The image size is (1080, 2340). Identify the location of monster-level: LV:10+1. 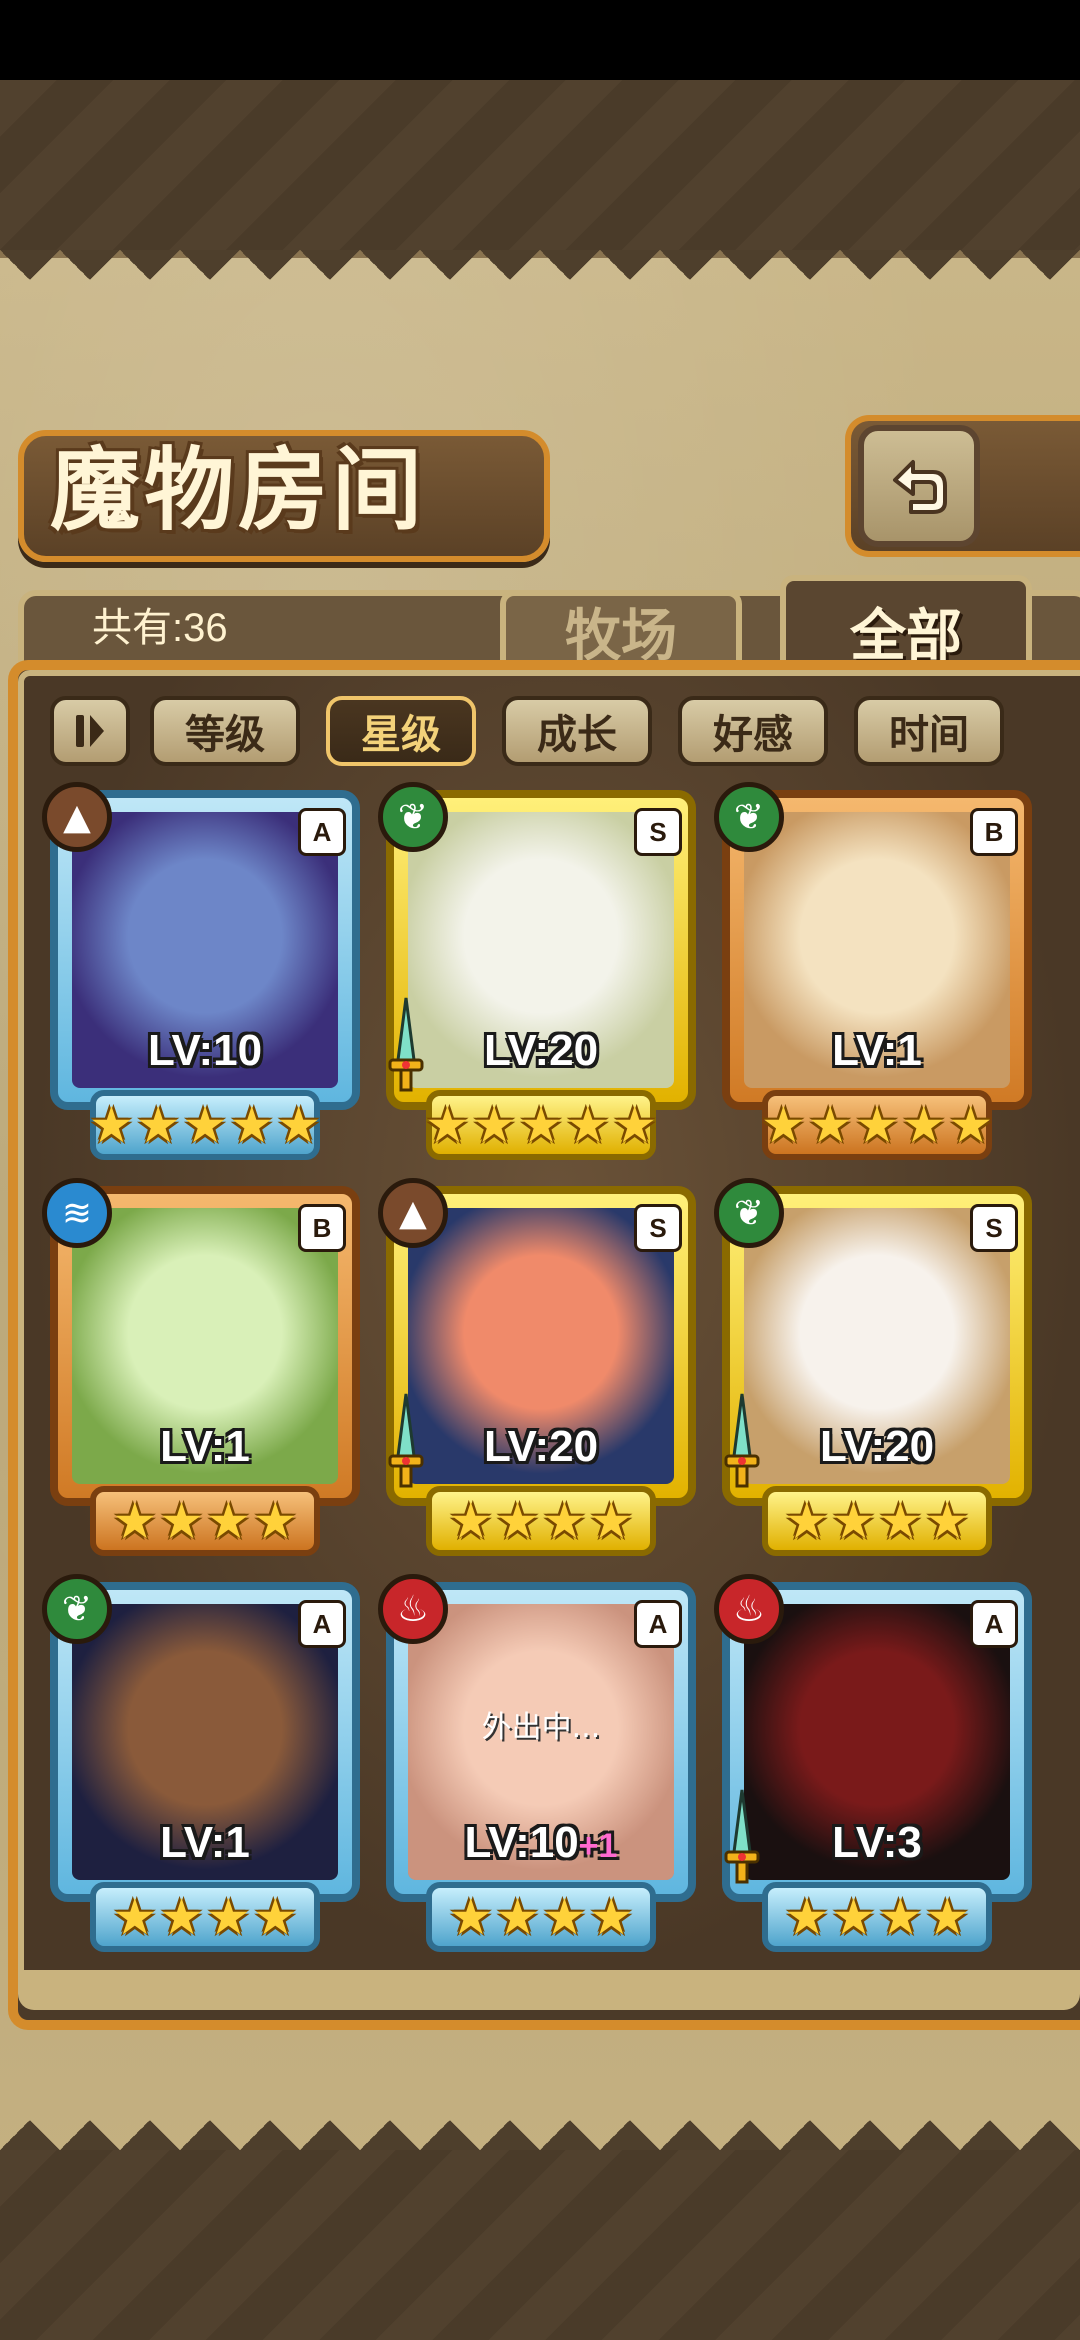
(541, 1843).